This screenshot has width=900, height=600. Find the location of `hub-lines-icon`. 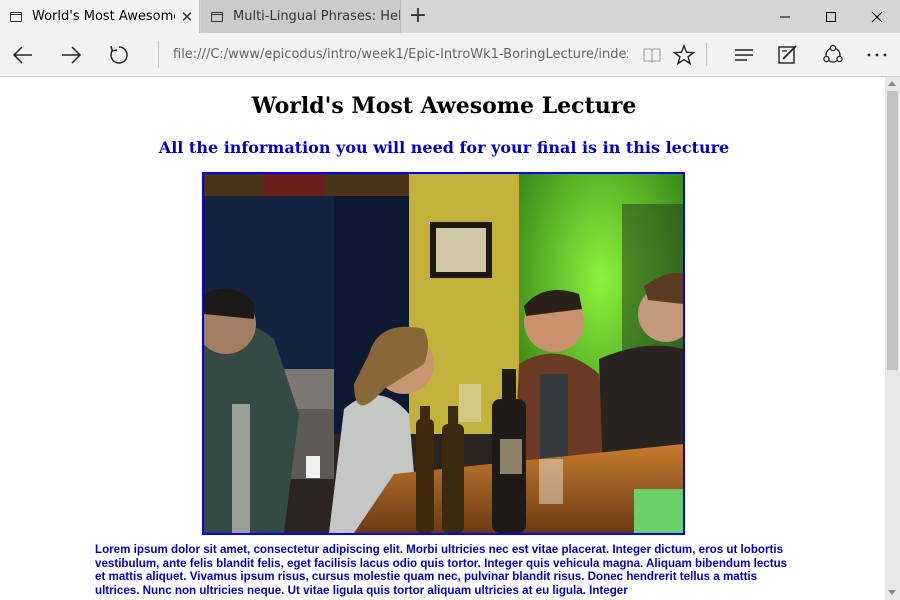

hub-lines-icon is located at coordinates (744, 54).